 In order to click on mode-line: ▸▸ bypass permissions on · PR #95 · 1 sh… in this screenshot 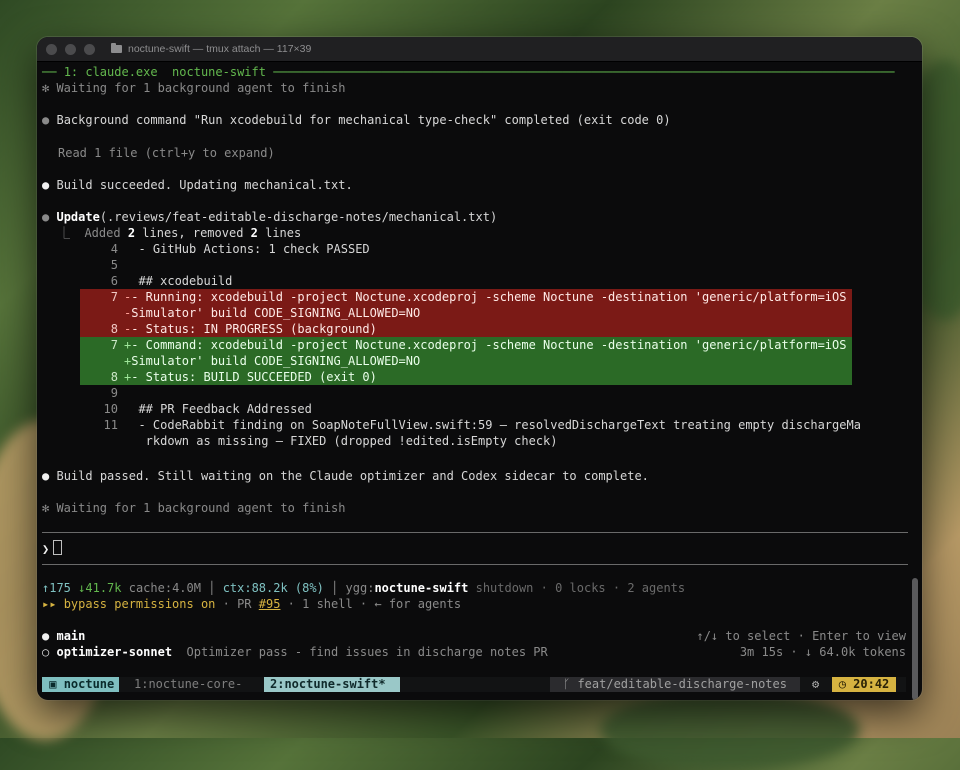, I will do `click(252, 604)`.